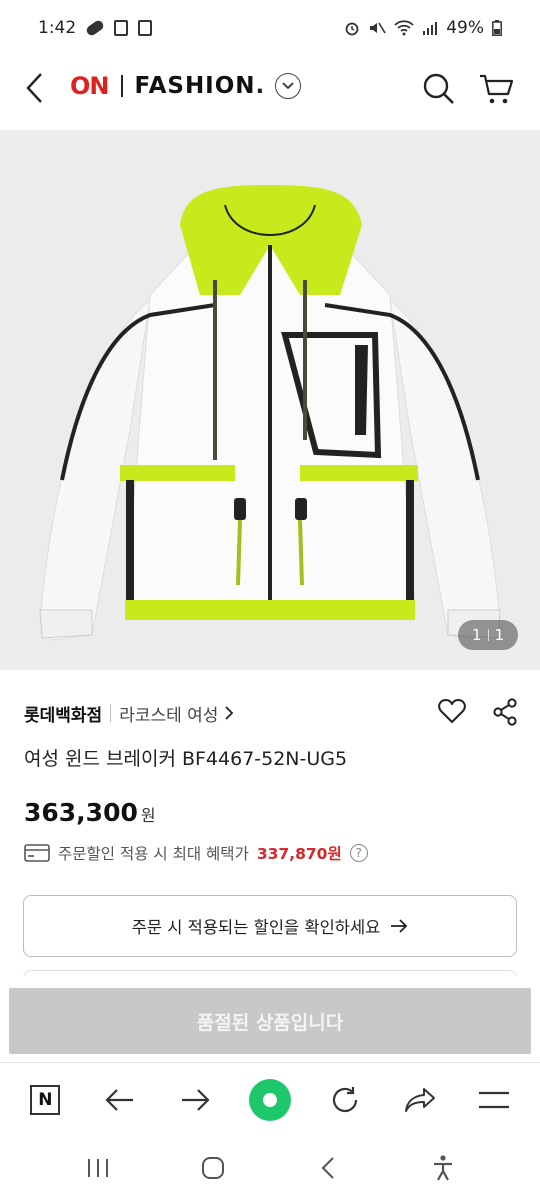 The height and width of the screenshot is (1200, 540). I want to click on soldout-button: 품절된 상품입니다, so click(270, 1021).